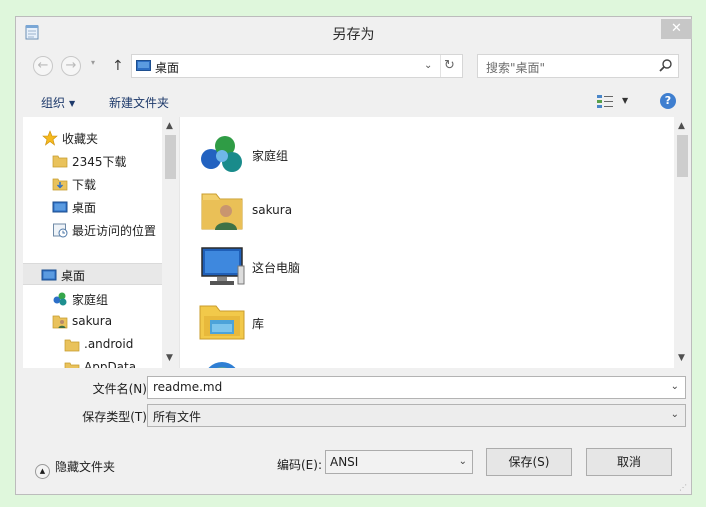  I want to click on sidebar-item: 下载, so click(92, 184).